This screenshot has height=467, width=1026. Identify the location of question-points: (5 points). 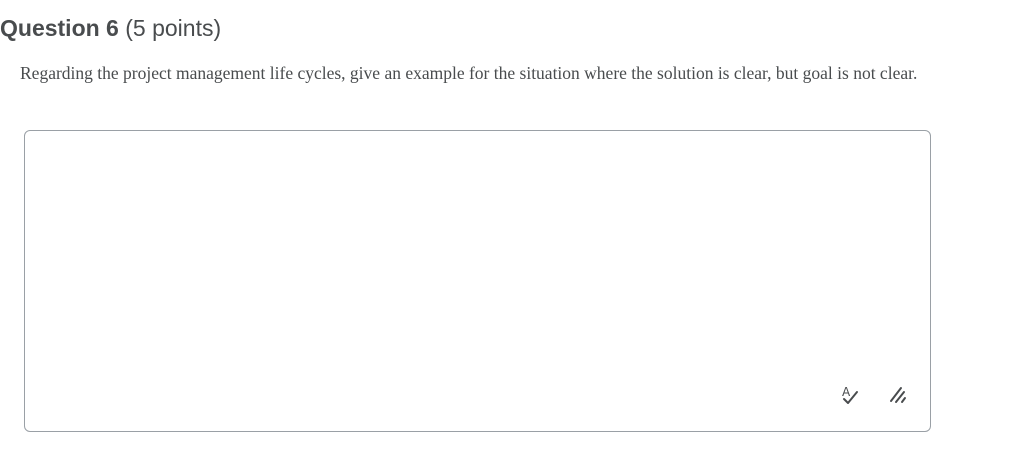
(173, 28).